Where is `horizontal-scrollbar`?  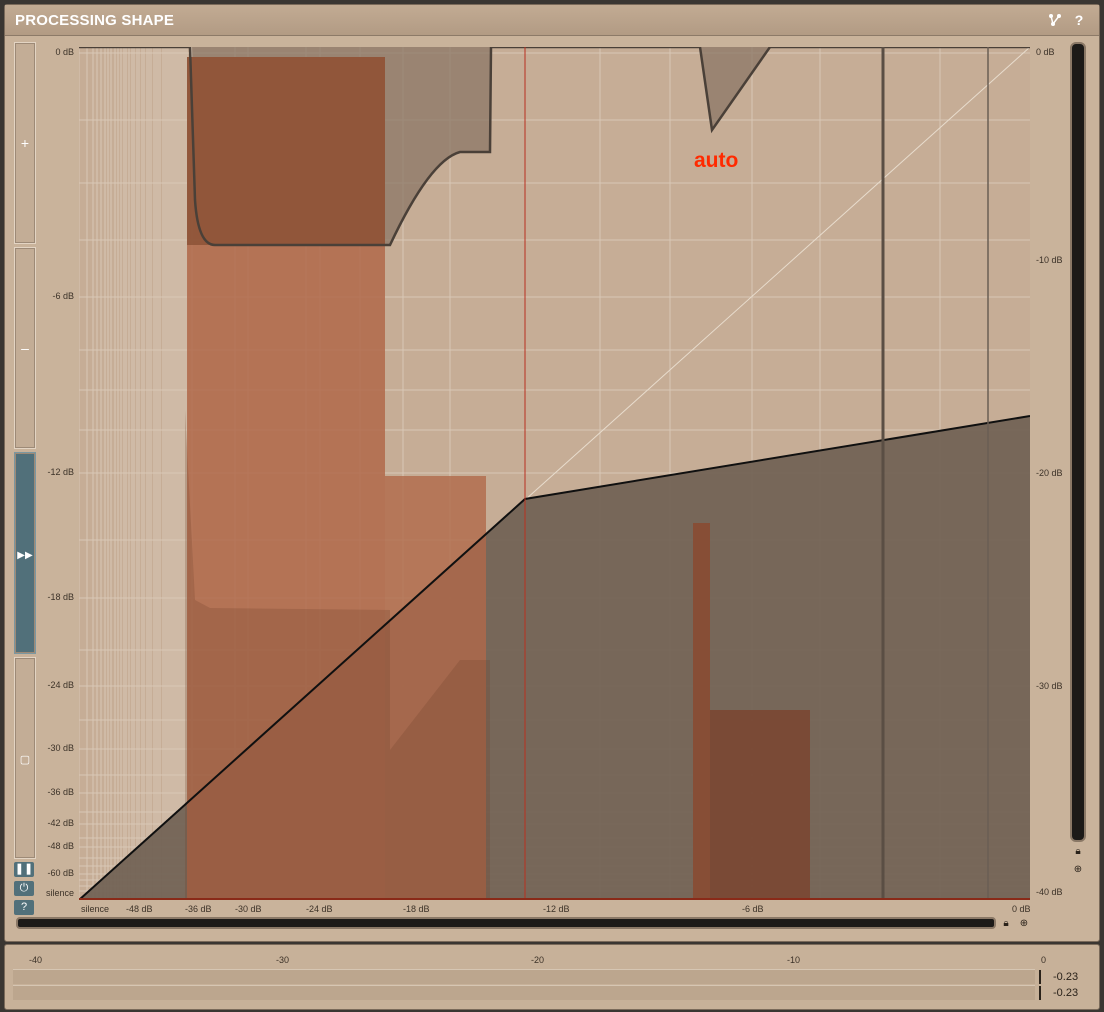 horizontal-scrollbar is located at coordinates (506, 923).